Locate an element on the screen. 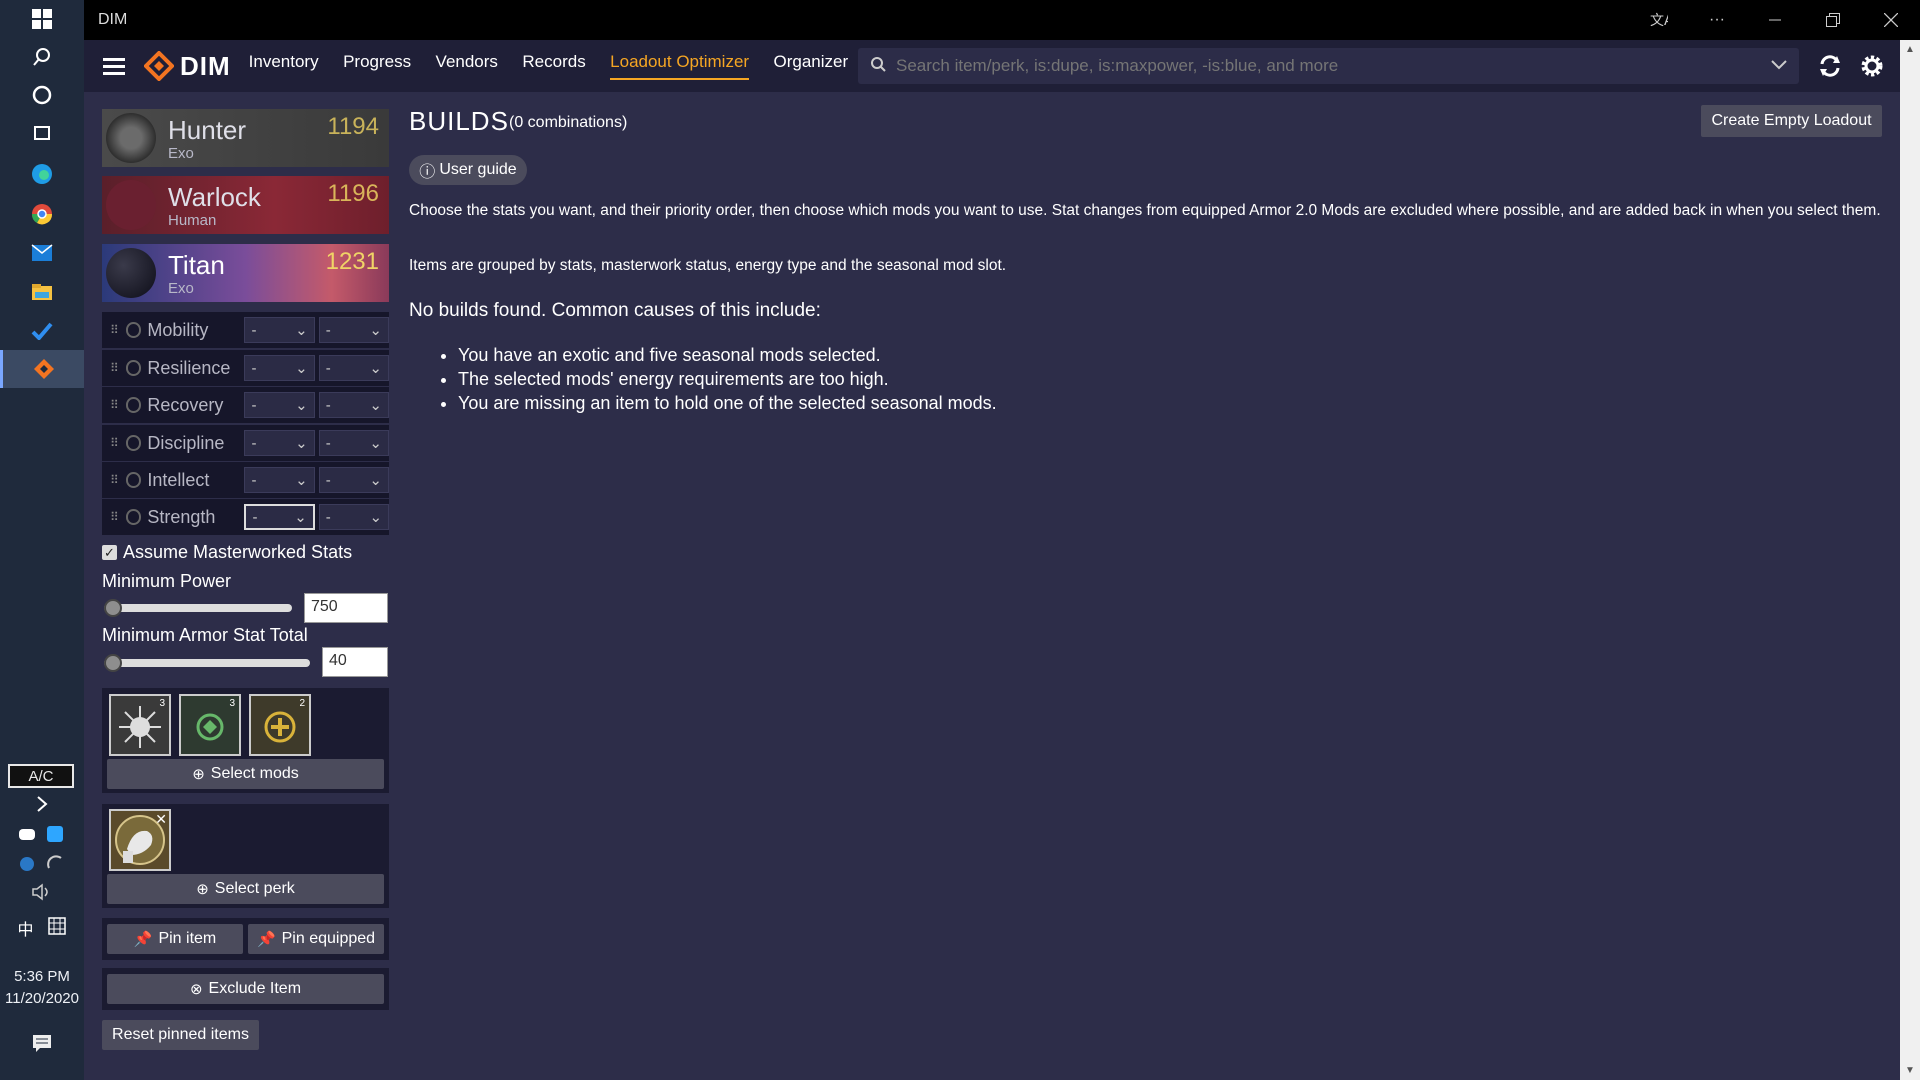  windows-start-icon is located at coordinates (42, 19).